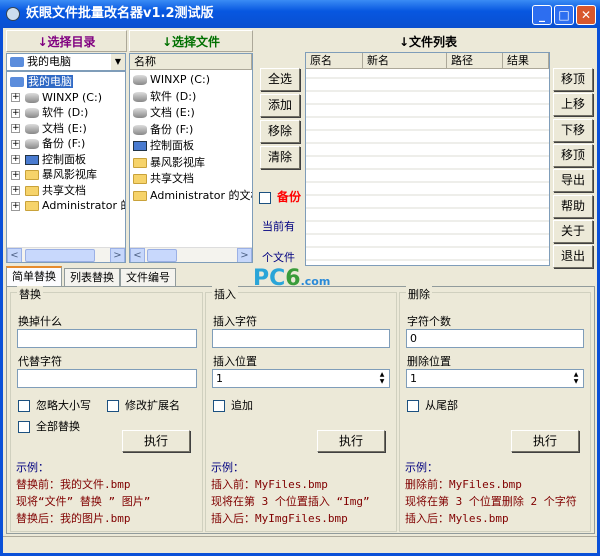 The width and height of the screenshot is (600, 556). Describe the element at coordinates (405, 61) in the screenshot. I see `column-header: 新名` at that location.